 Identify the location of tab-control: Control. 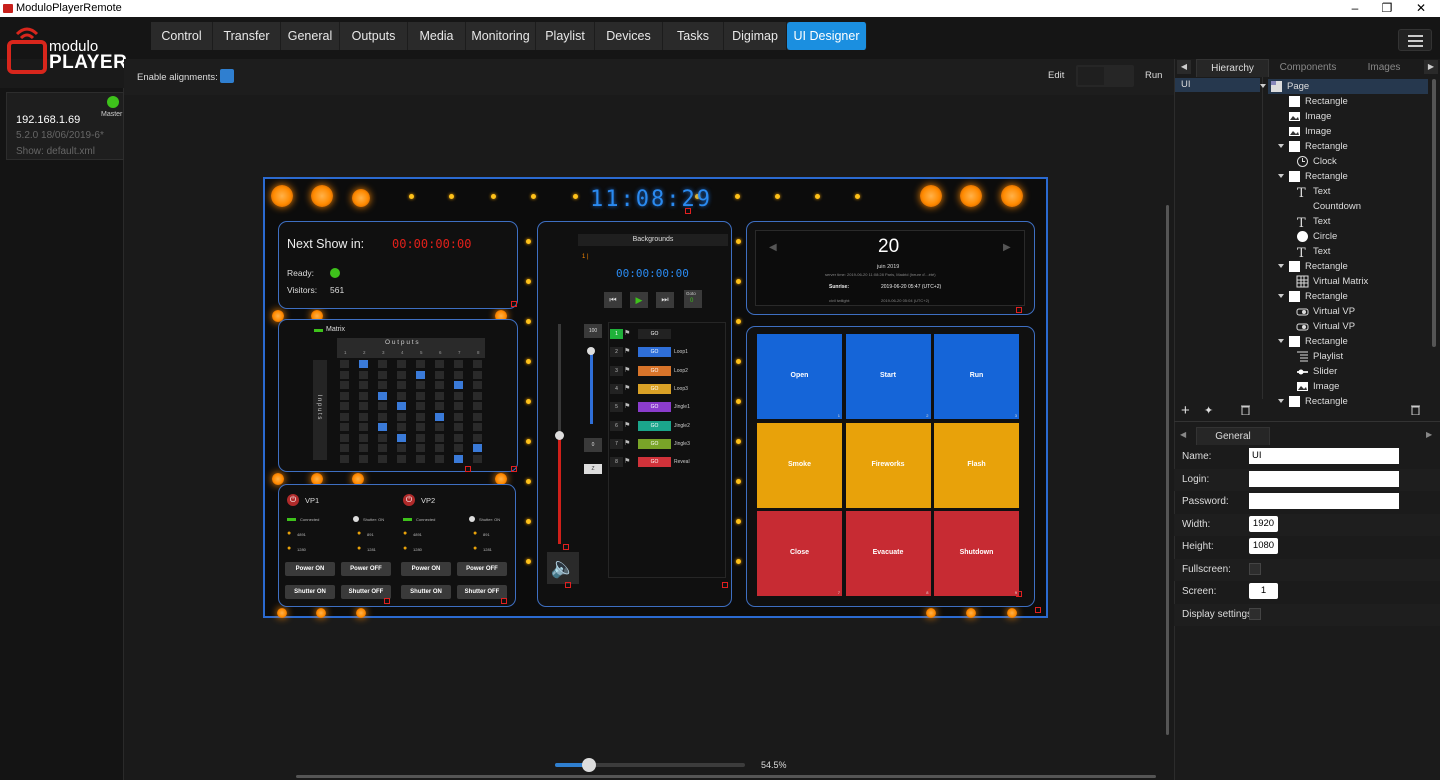
(182, 36).